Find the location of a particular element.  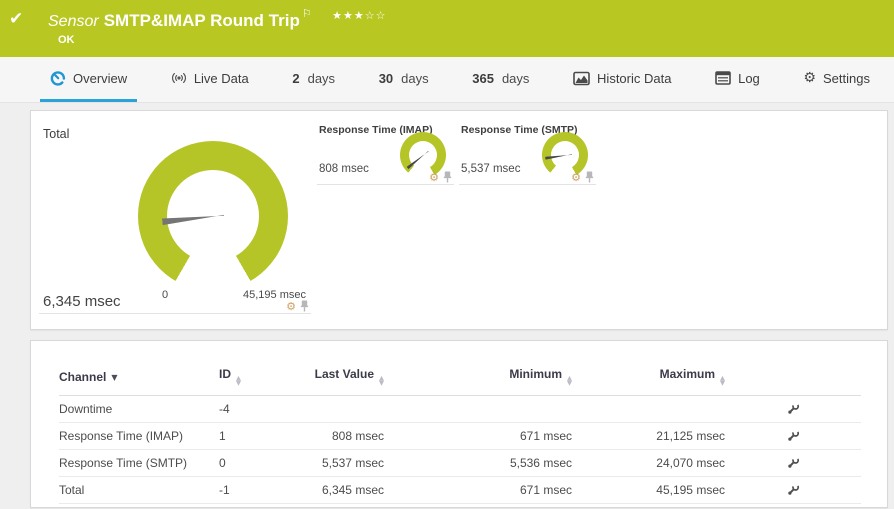

tab-overview: Overview is located at coordinates (89, 79).